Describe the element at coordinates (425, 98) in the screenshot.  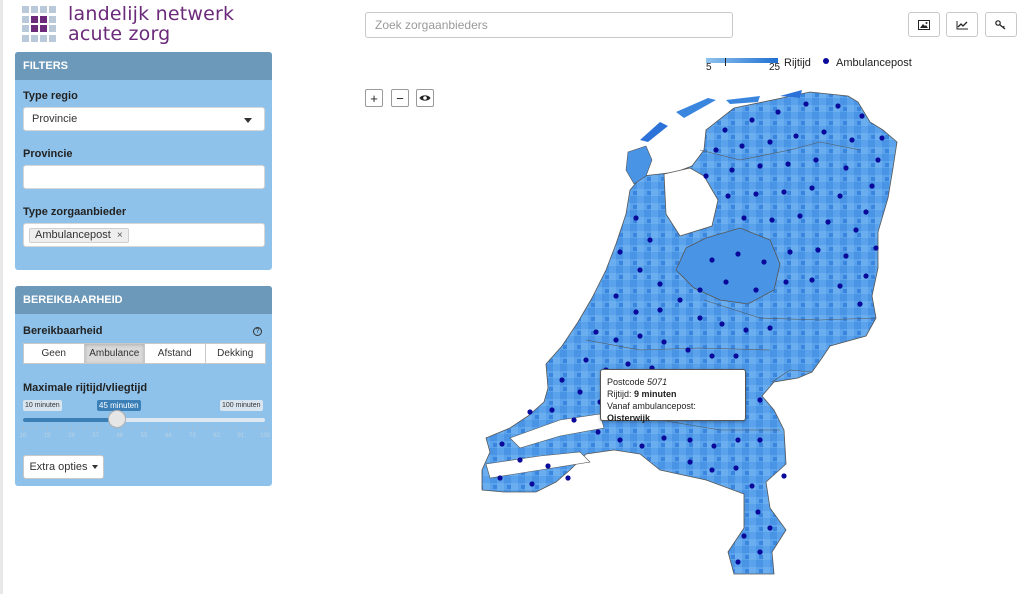
I see `visibility-button` at that location.